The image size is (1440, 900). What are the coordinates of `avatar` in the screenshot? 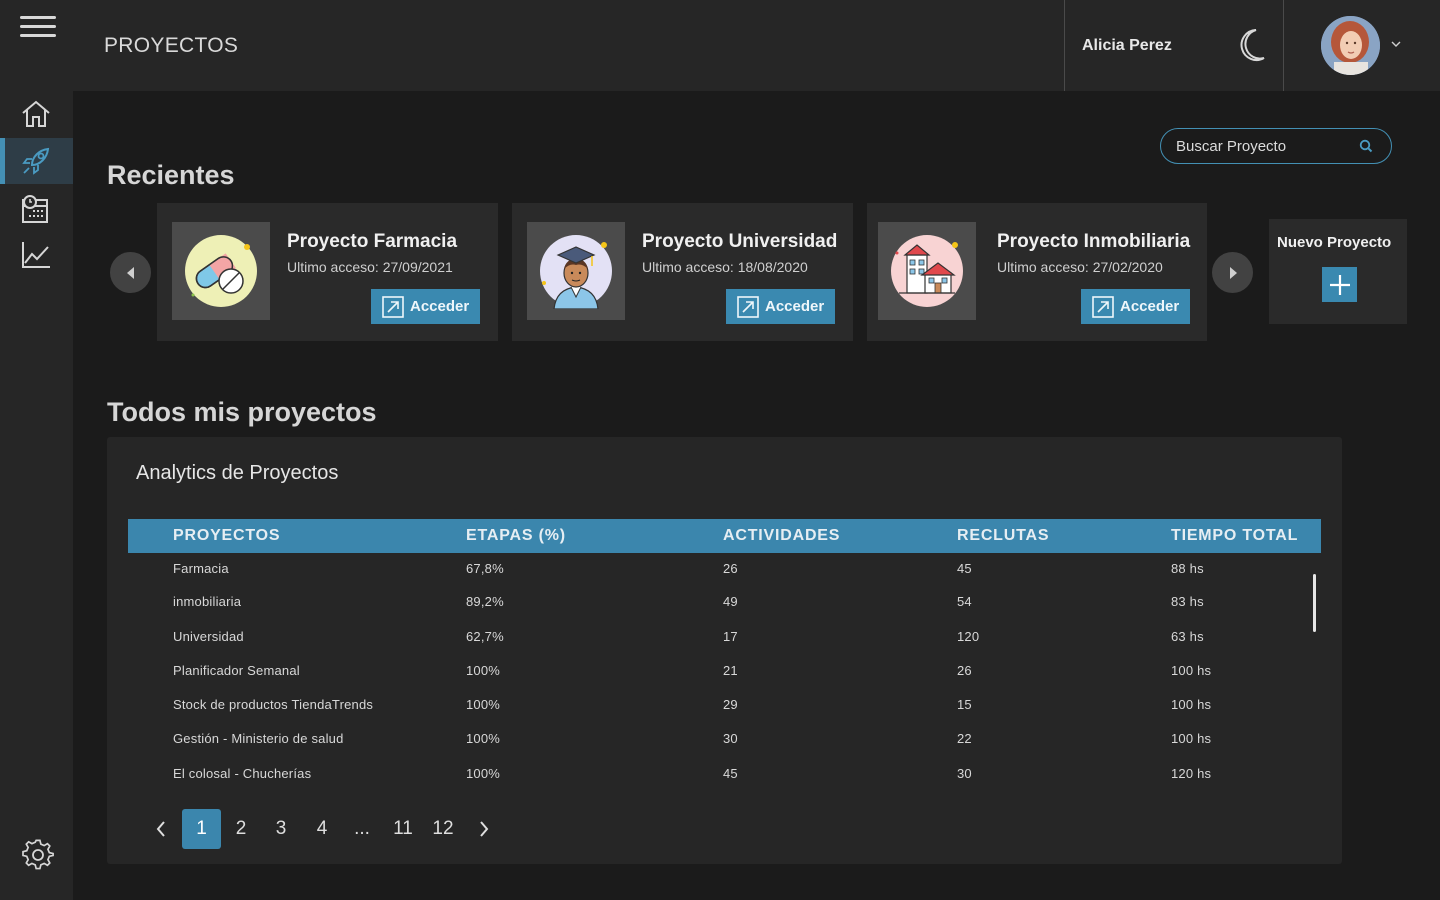 It's located at (1350, 45).